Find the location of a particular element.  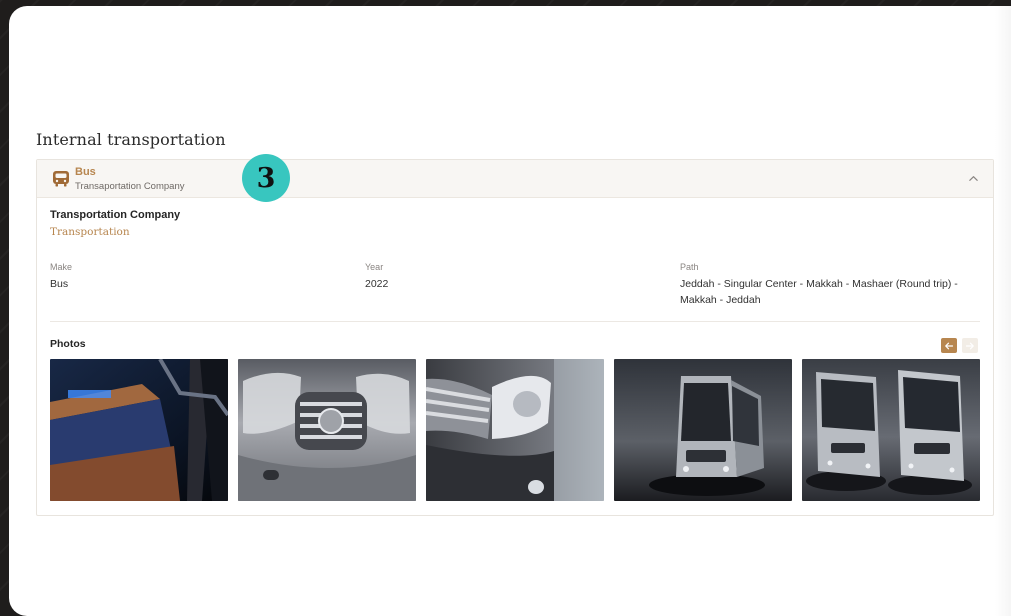

card-subtitle: Transaportation Company is located at coordinates (130, 186).